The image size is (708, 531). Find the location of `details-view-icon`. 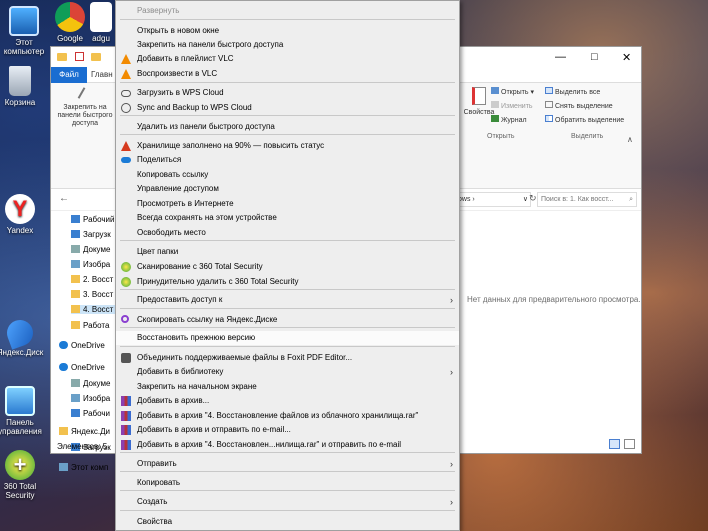

details-view-icon is located at coordinates (614, 444).